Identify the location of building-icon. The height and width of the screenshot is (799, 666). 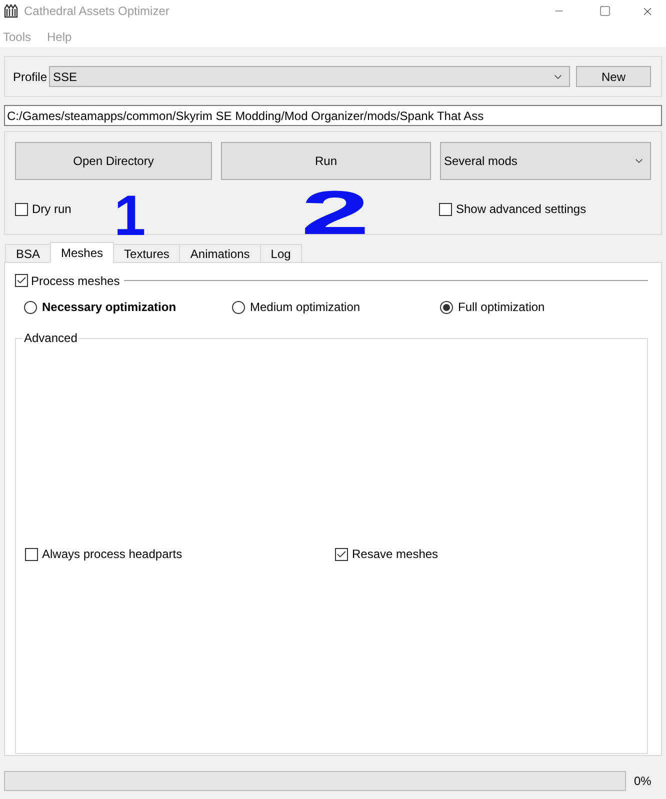
(11, 11).